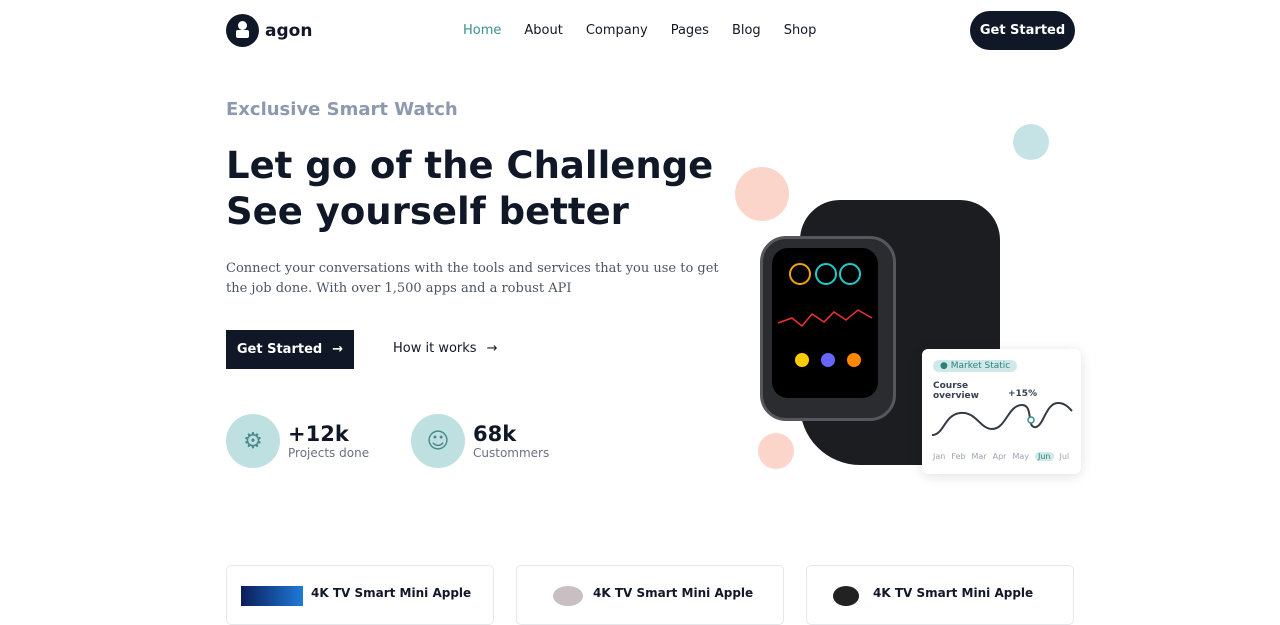 The height and width of the screenshot is (625, 1280). I want to click on month-label: Jul, so click(1064, 456).